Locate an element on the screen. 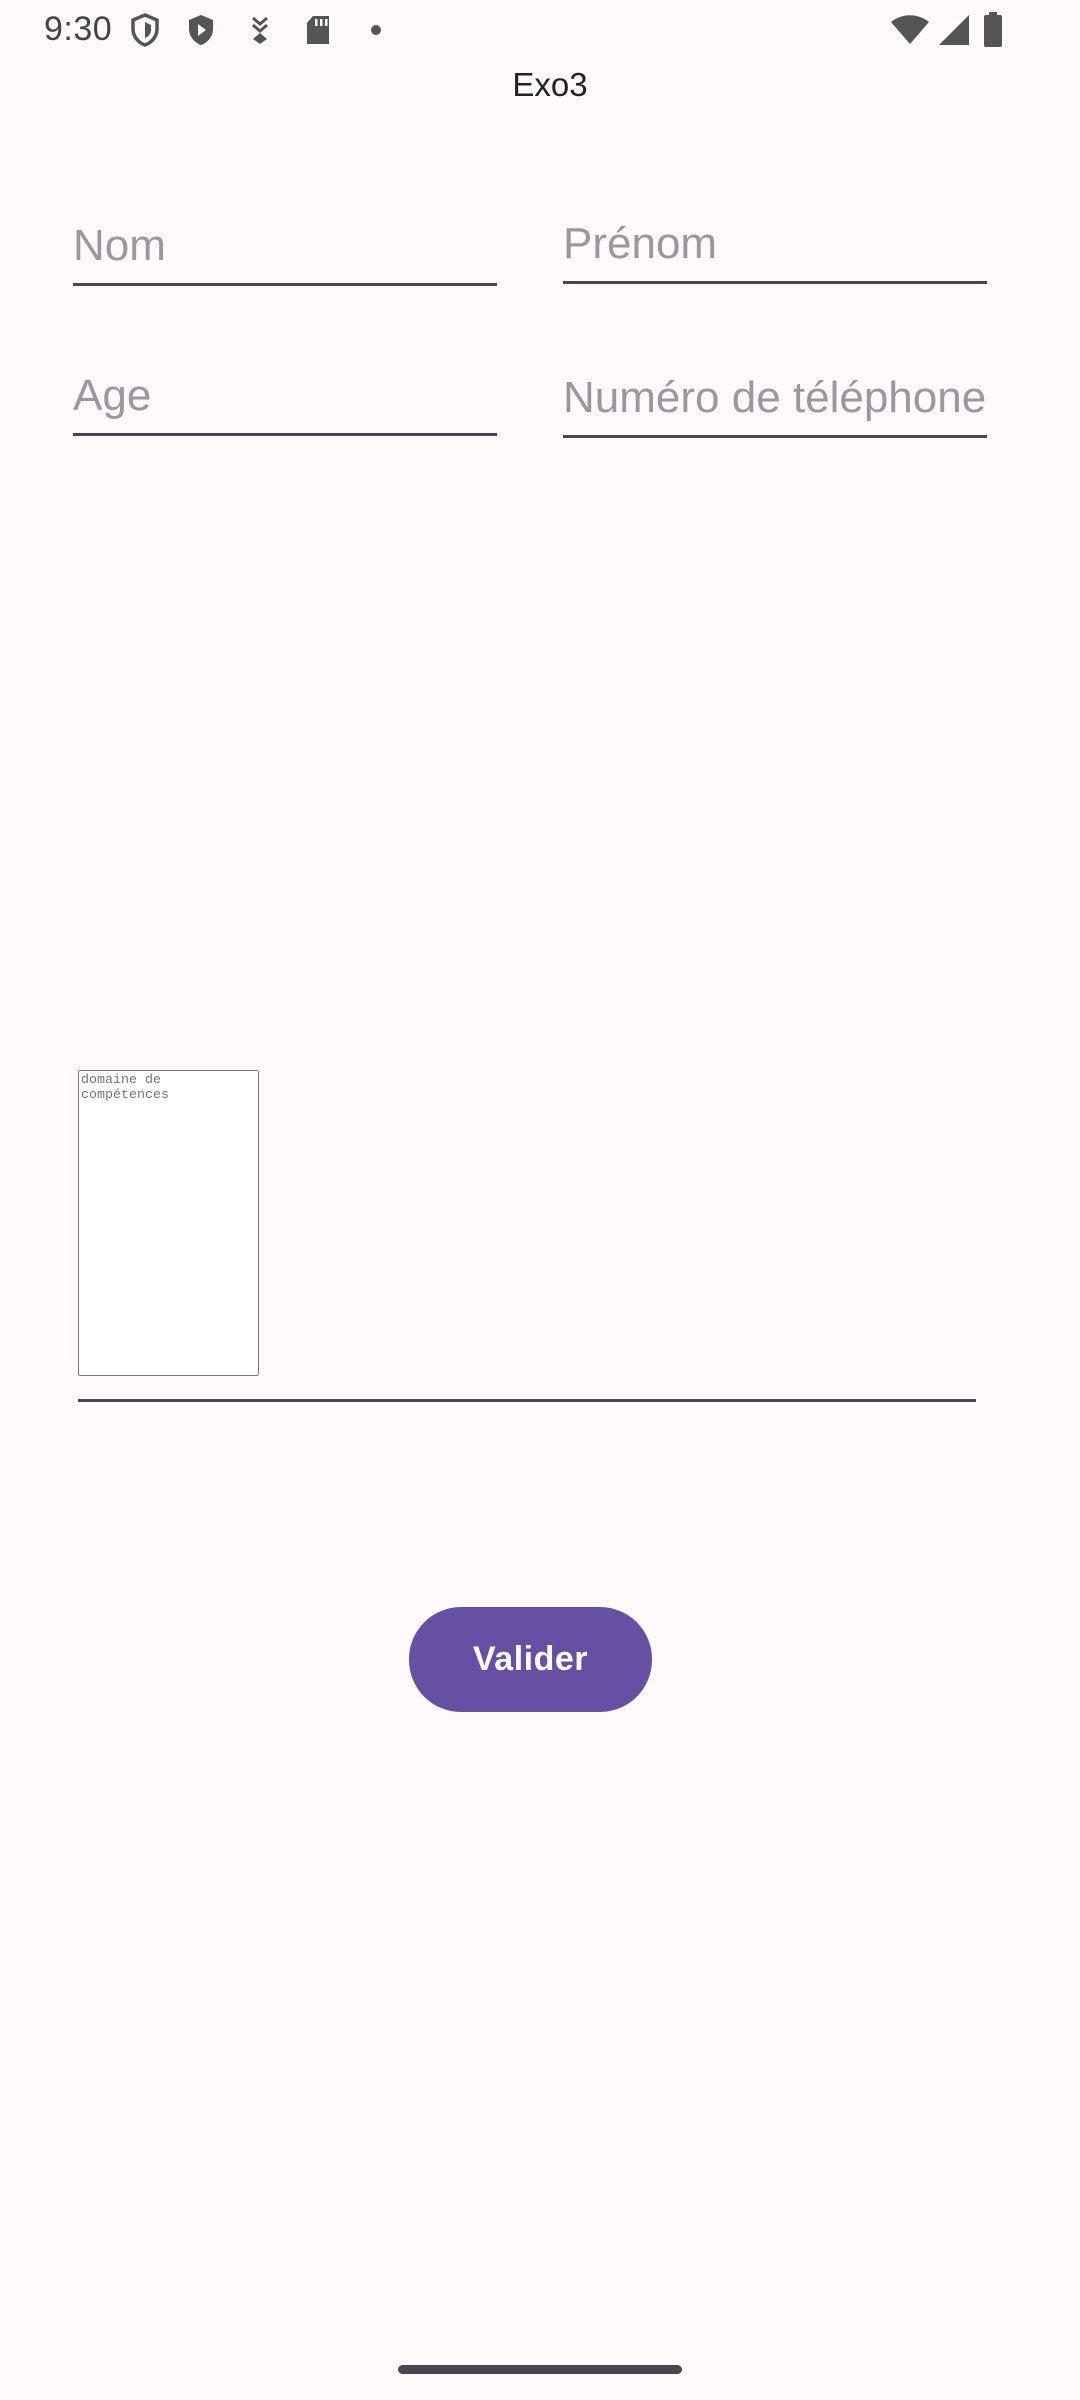  dot-icon is located at coordinates (376, 30).